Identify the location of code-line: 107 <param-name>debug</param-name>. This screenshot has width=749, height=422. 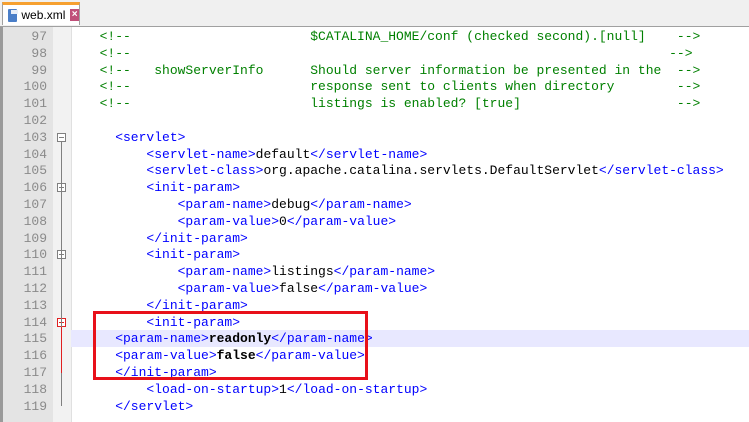
(376, 204).